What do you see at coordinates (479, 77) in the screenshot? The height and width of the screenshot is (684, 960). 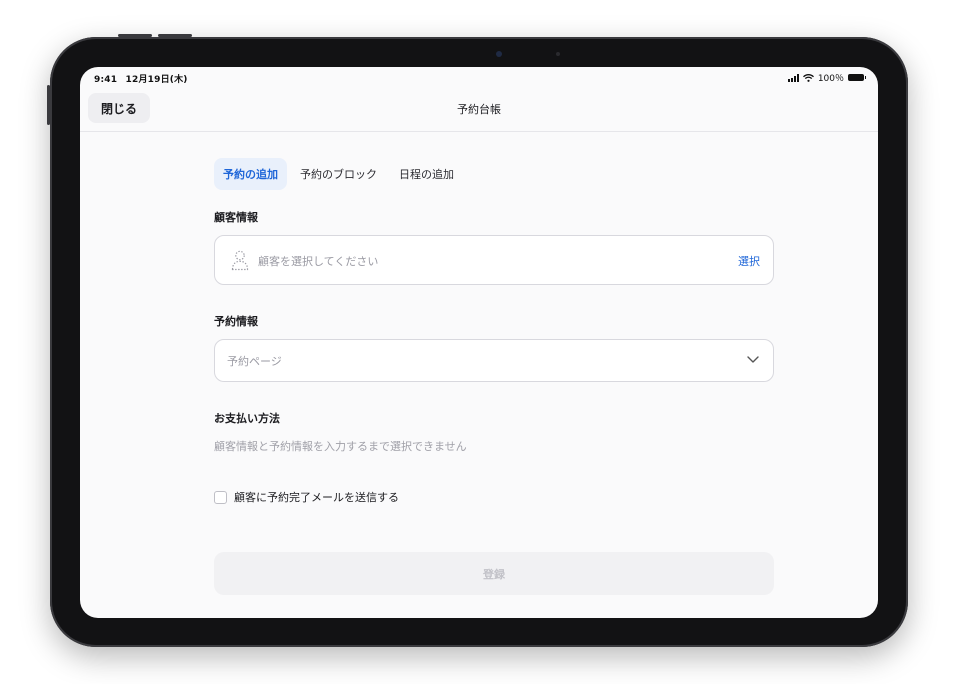 I see `status-bar: 9:41 12月19日(木) 100％` at bounding box center [479, 77].